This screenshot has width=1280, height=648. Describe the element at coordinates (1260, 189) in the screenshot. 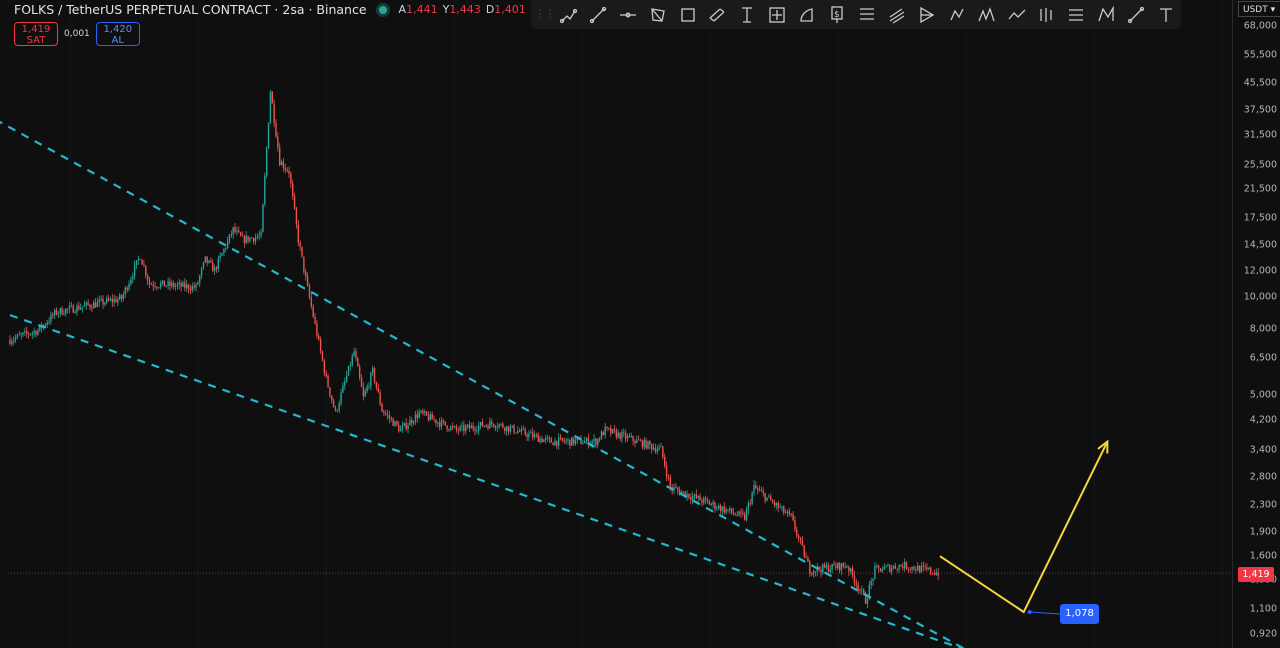

I see `y-tick-label: 21,500` at that location.